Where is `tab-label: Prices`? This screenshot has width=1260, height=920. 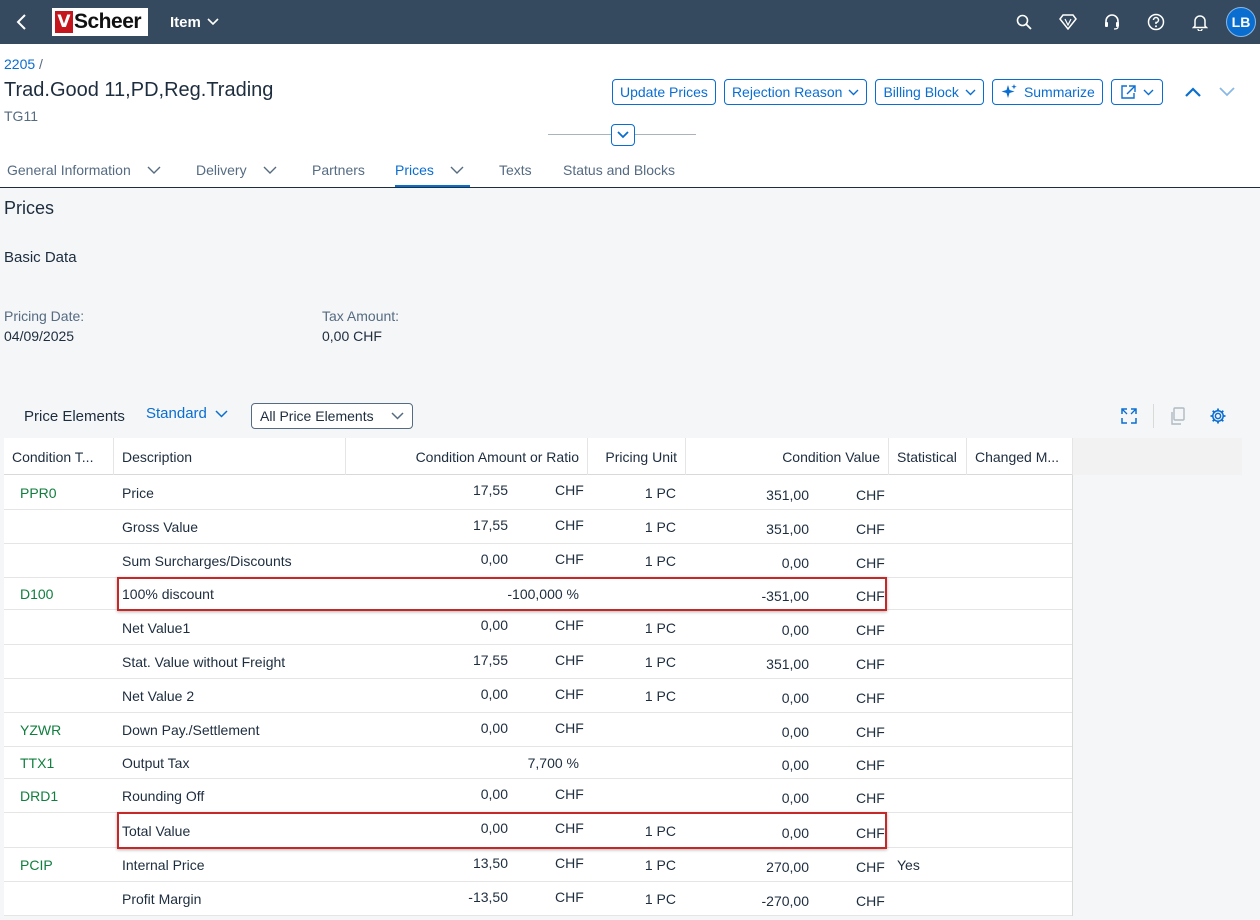 tab-label: Prices is located at coordinates (414, 170).